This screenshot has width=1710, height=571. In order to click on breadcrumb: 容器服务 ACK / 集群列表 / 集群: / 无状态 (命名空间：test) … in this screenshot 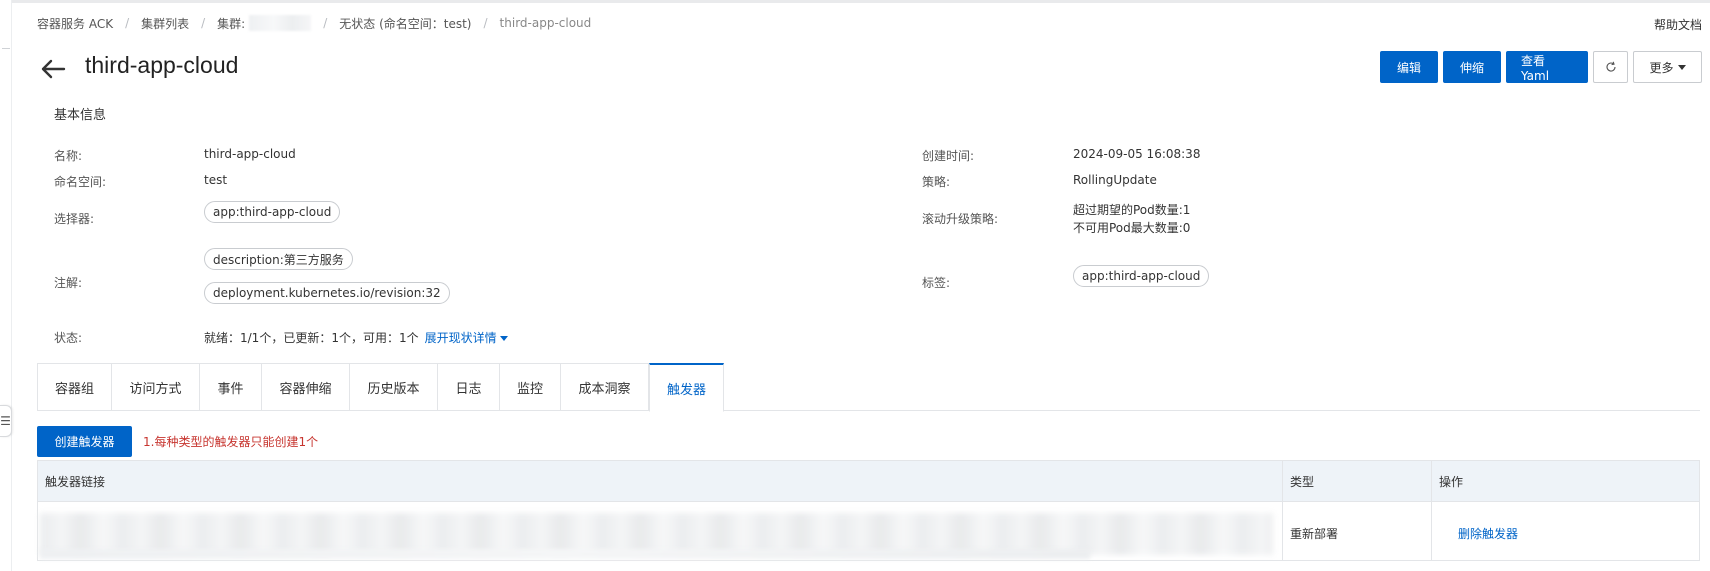, I will do `click(314, 23)`.